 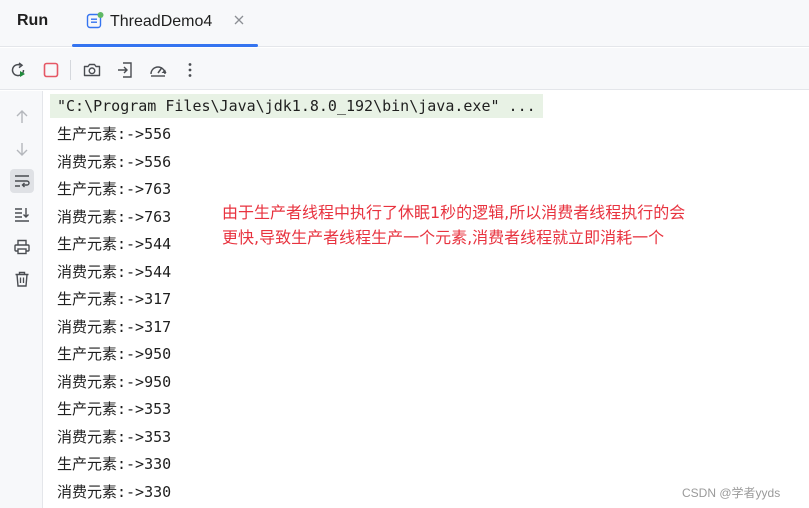 I want to click on rerun-icon, so click(x=18, y=69).